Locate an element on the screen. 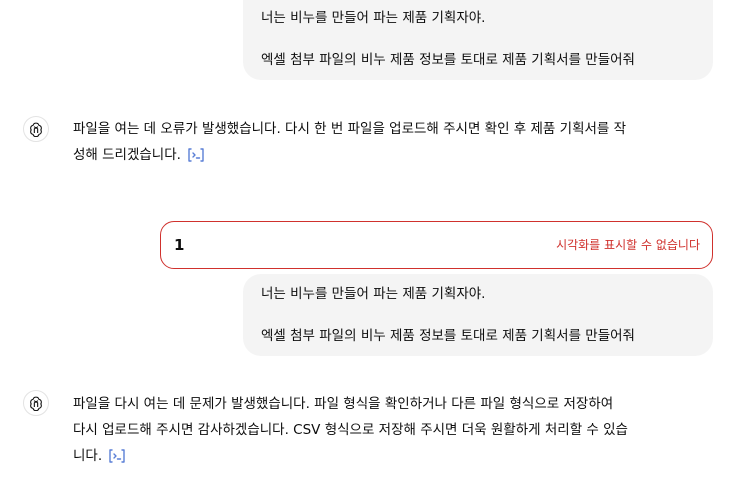 The height and width of the screenshot is (489, 739). assistant-message-line: 성해 드리겠습니다. is located at coordinates (127, 155).